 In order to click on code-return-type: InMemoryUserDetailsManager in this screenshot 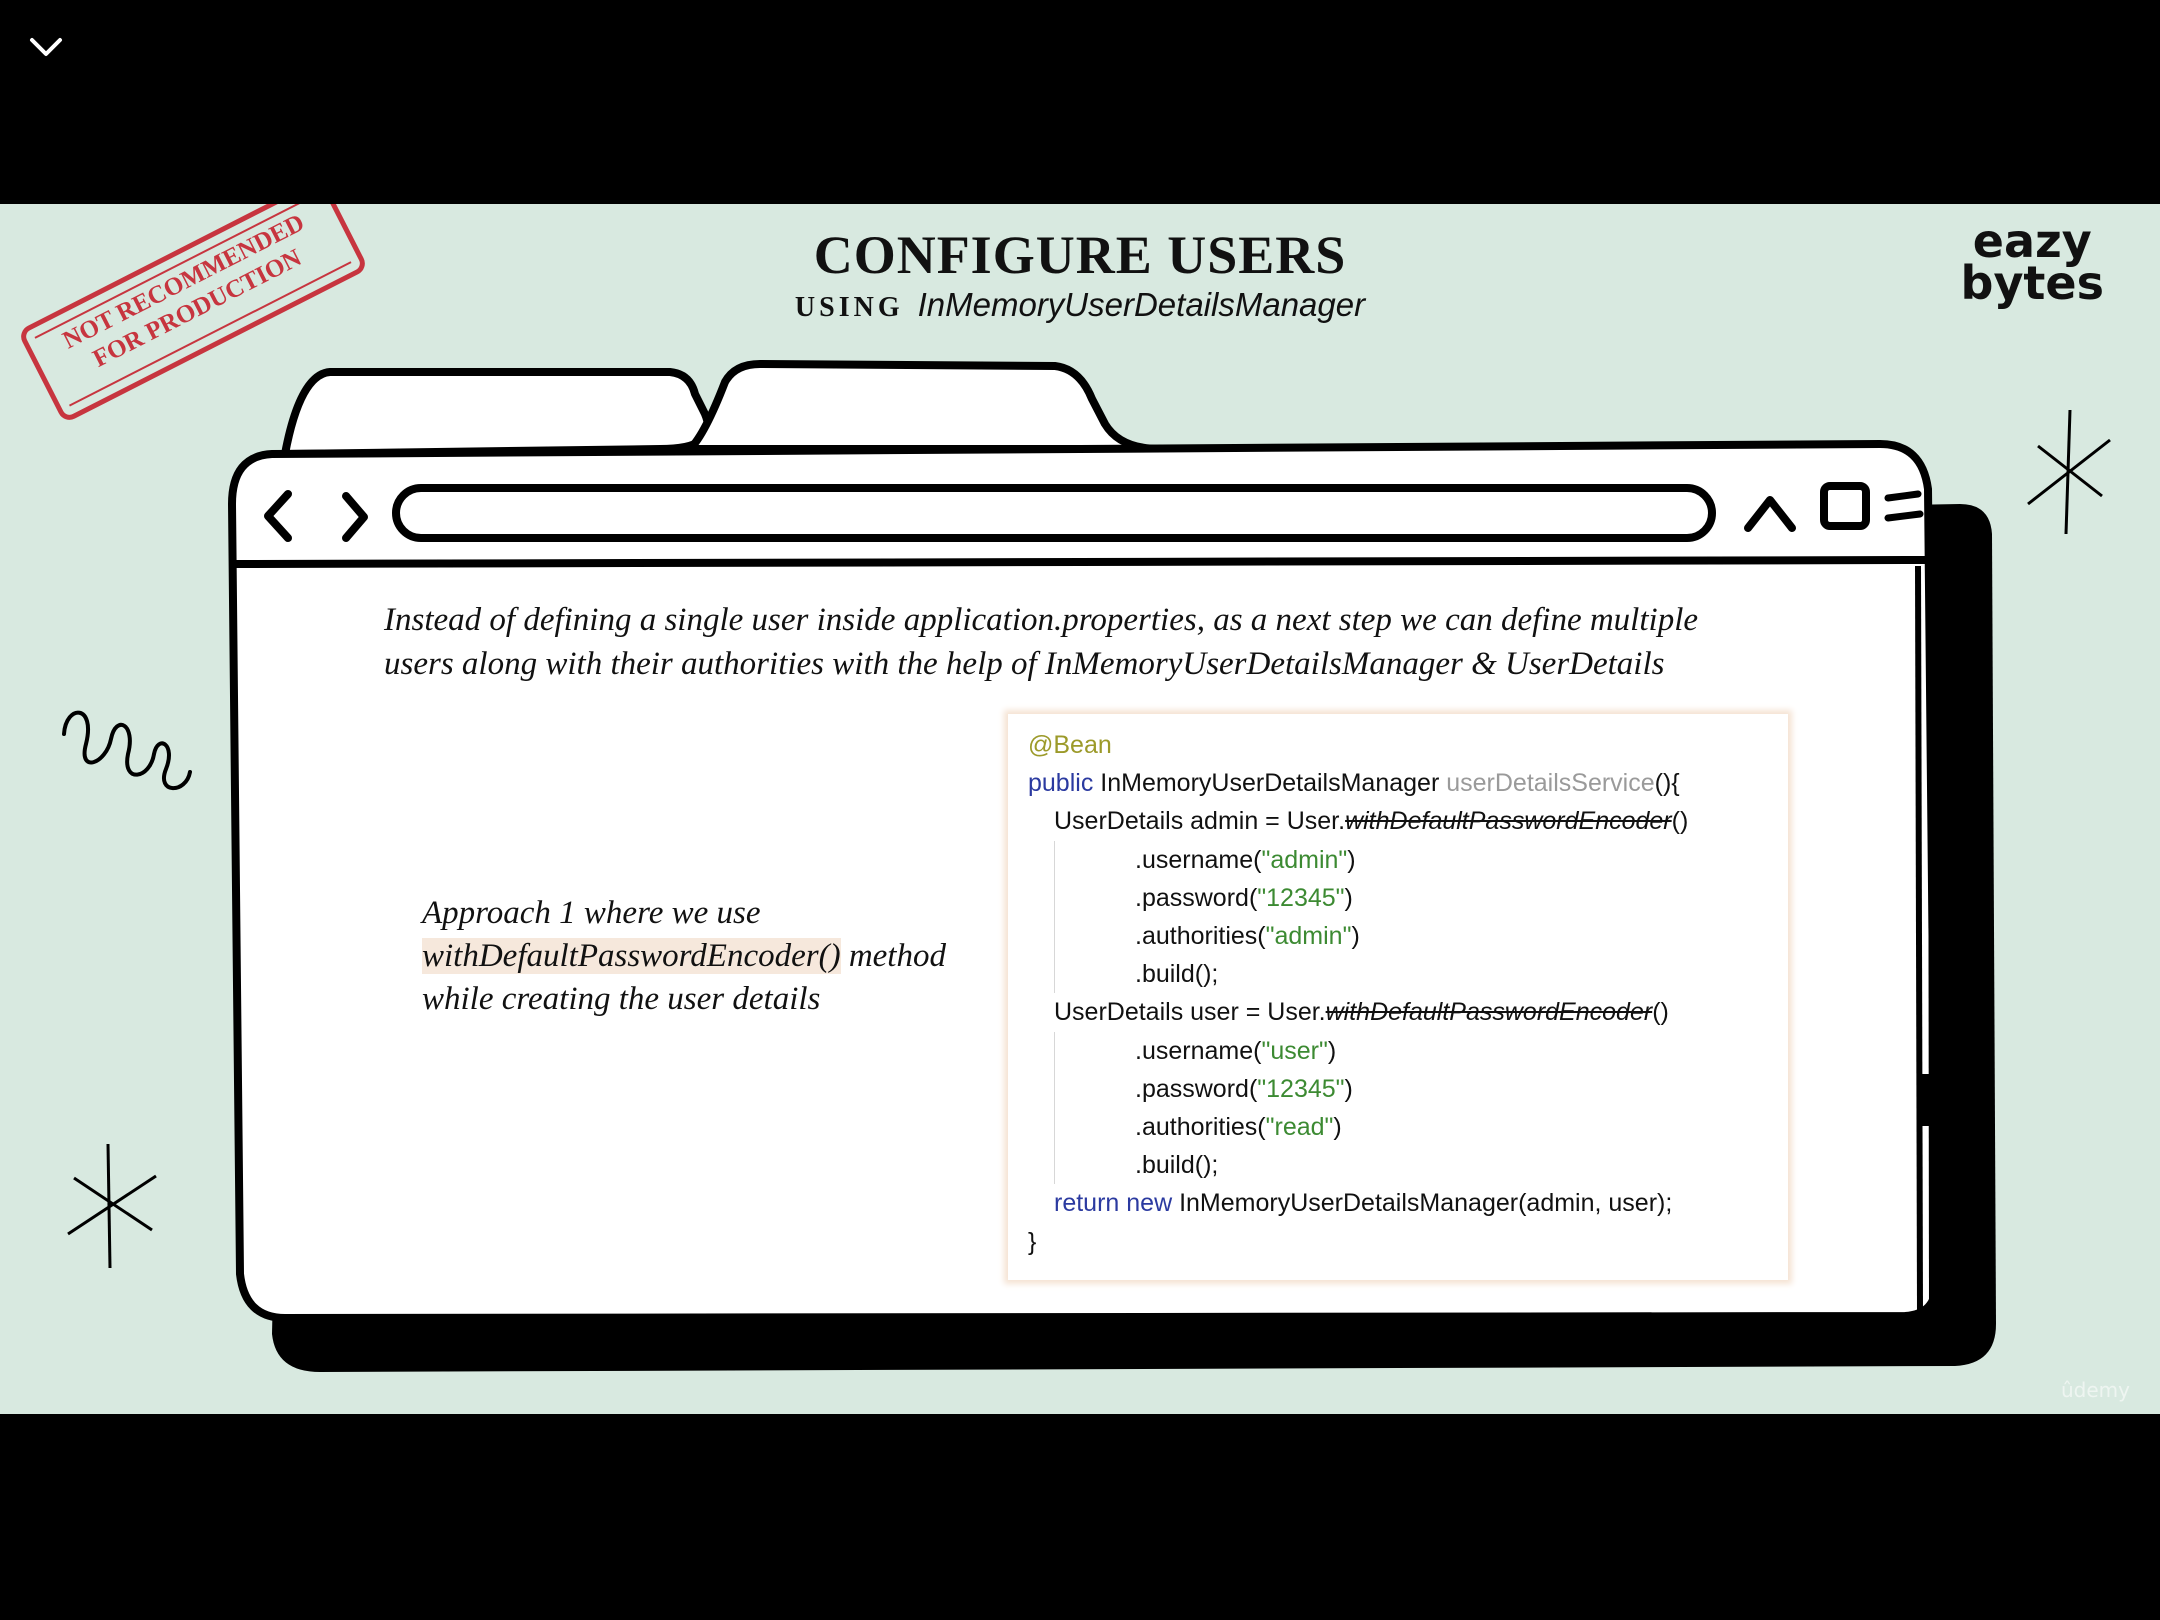, I will do `click(1270, 783)`.